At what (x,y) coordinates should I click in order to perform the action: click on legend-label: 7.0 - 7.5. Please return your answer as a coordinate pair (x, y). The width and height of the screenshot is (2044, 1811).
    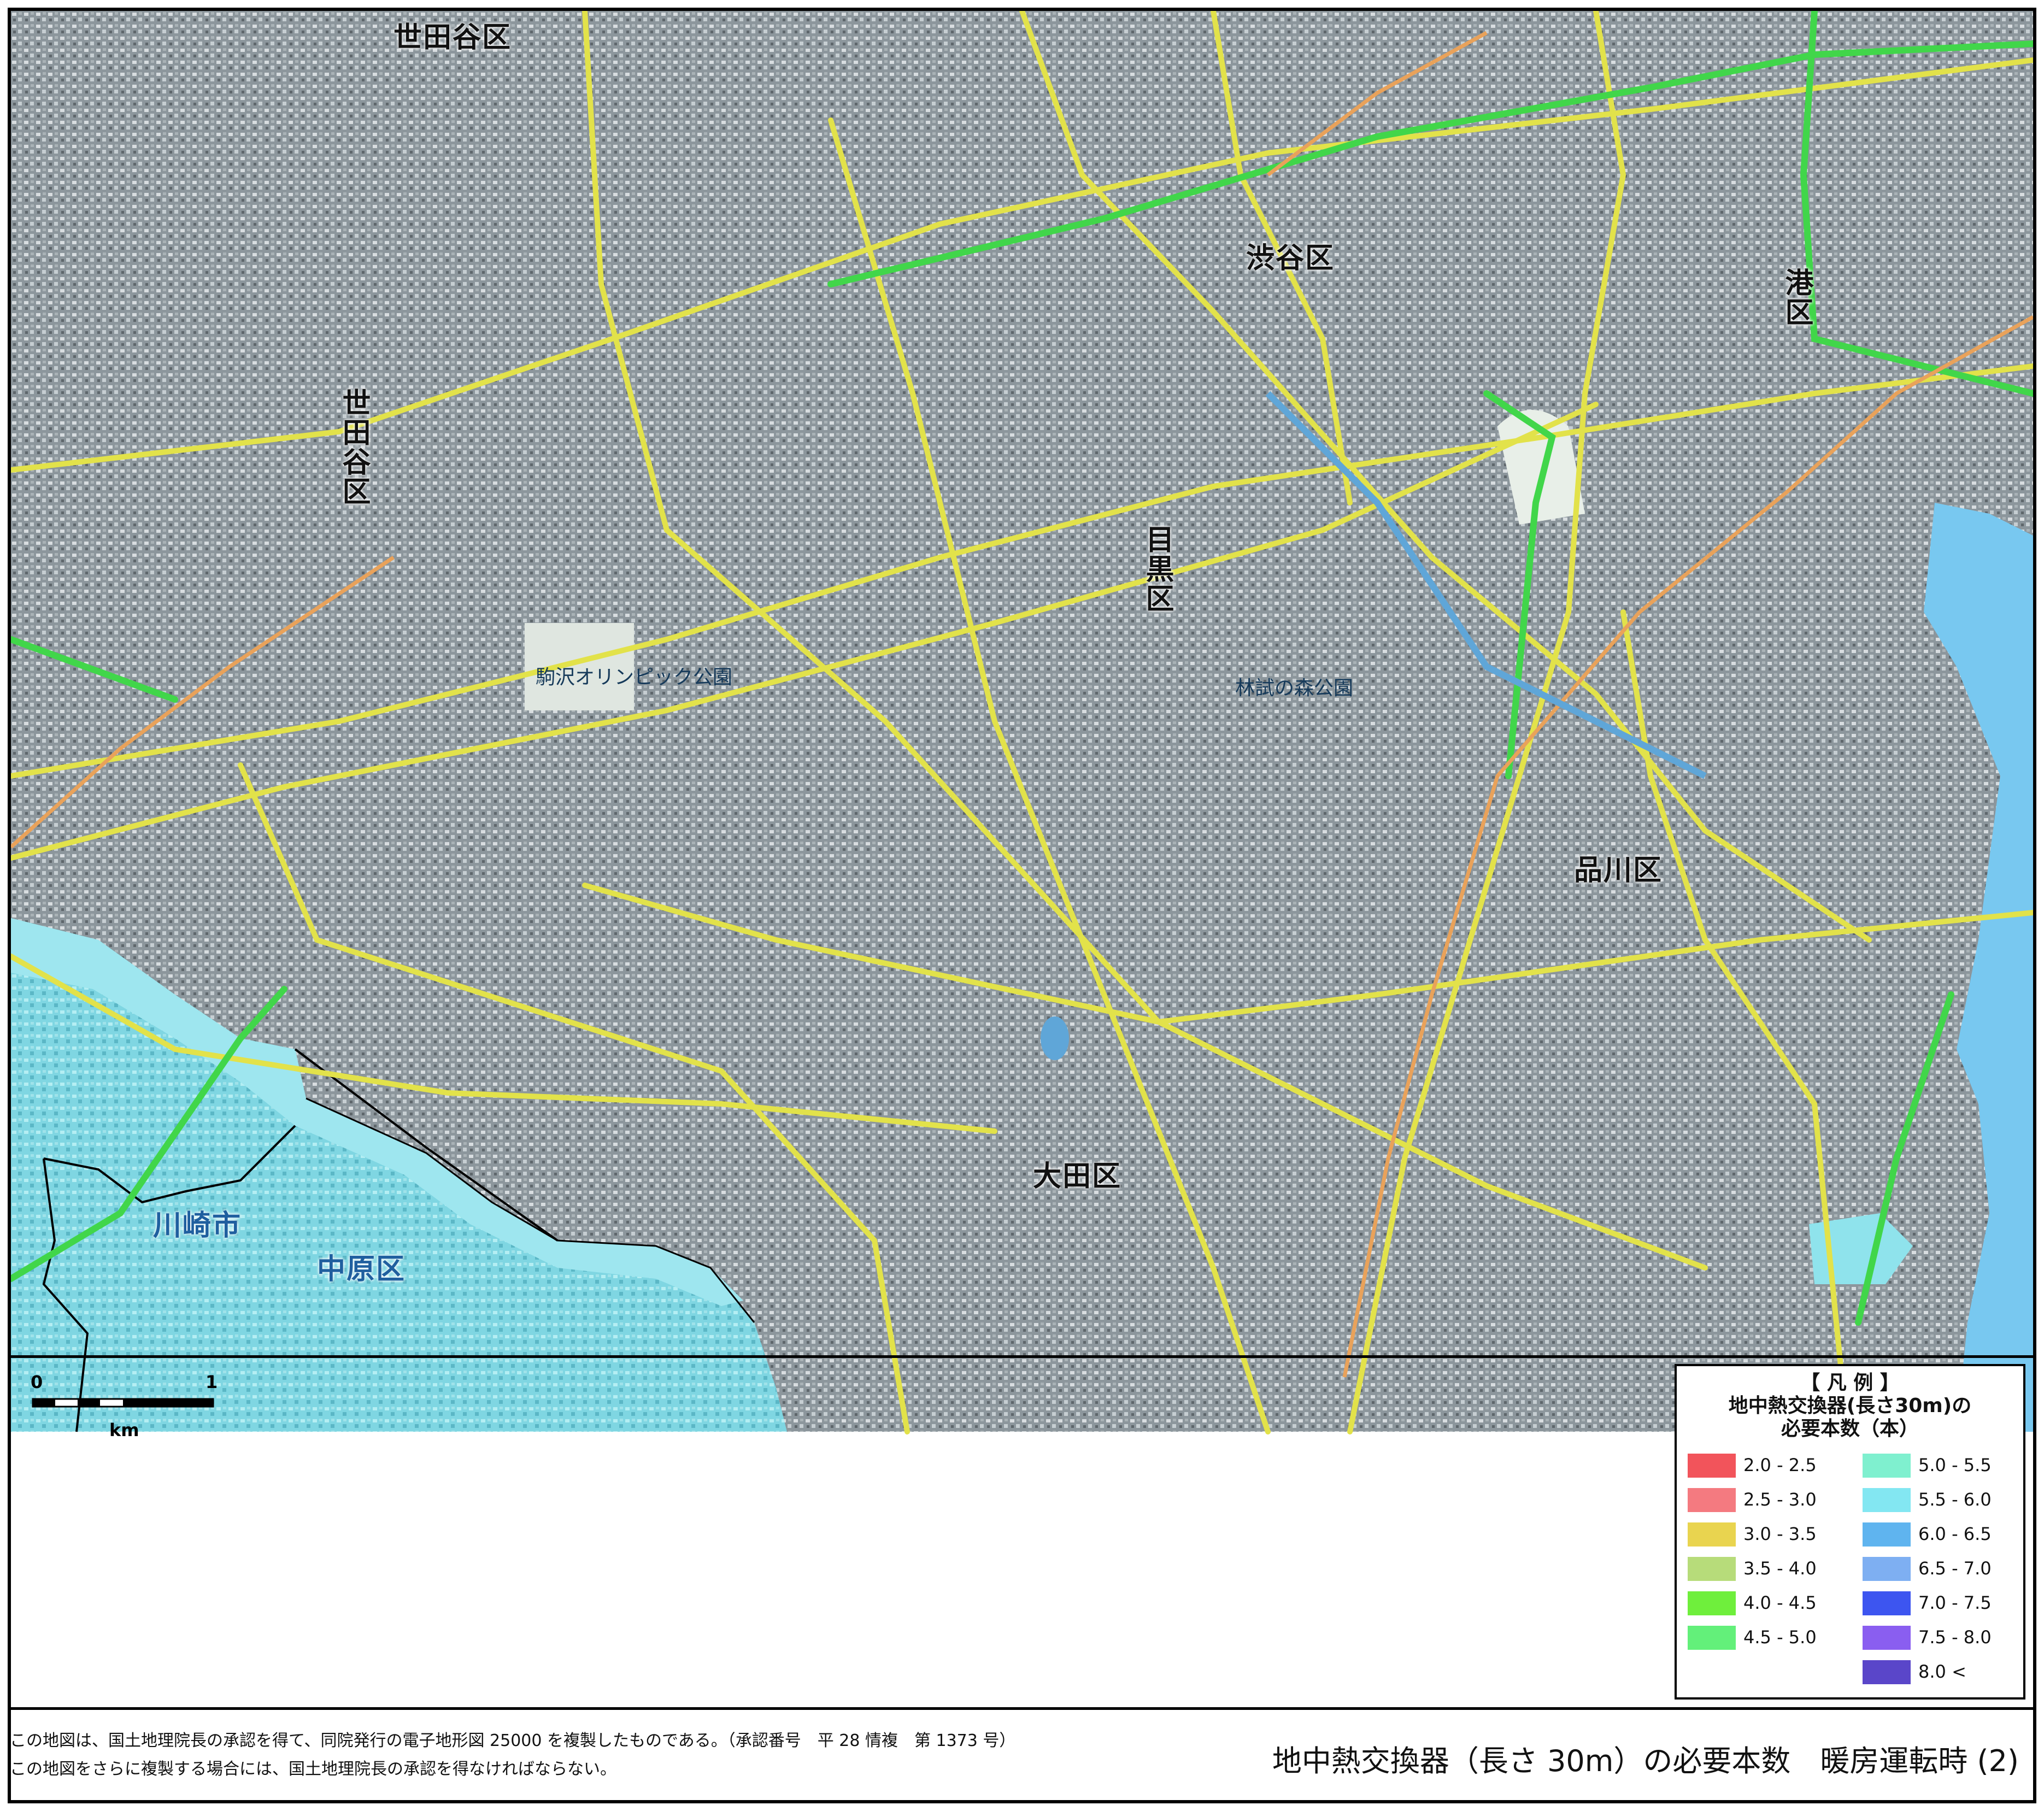
    Looking at the image, I should click on (1955, 1602).